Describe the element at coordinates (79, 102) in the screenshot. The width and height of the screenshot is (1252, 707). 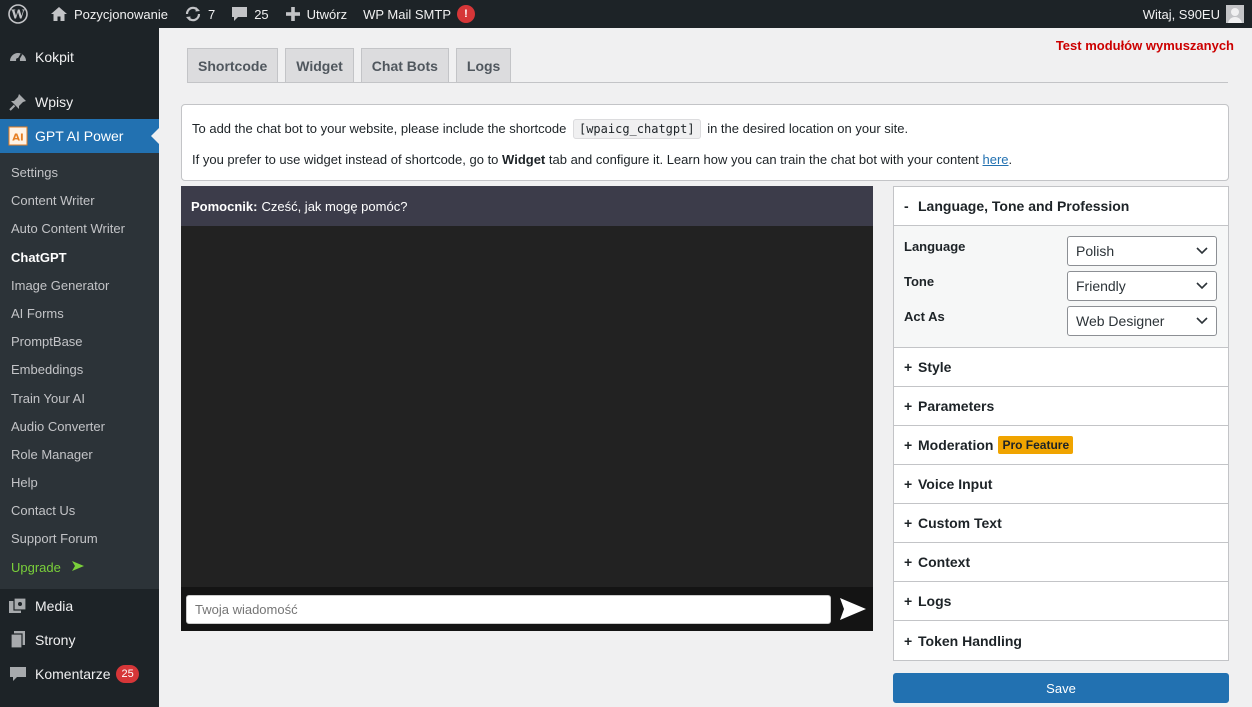
I see `sidebar-item-posts: Wpisy` at that location.